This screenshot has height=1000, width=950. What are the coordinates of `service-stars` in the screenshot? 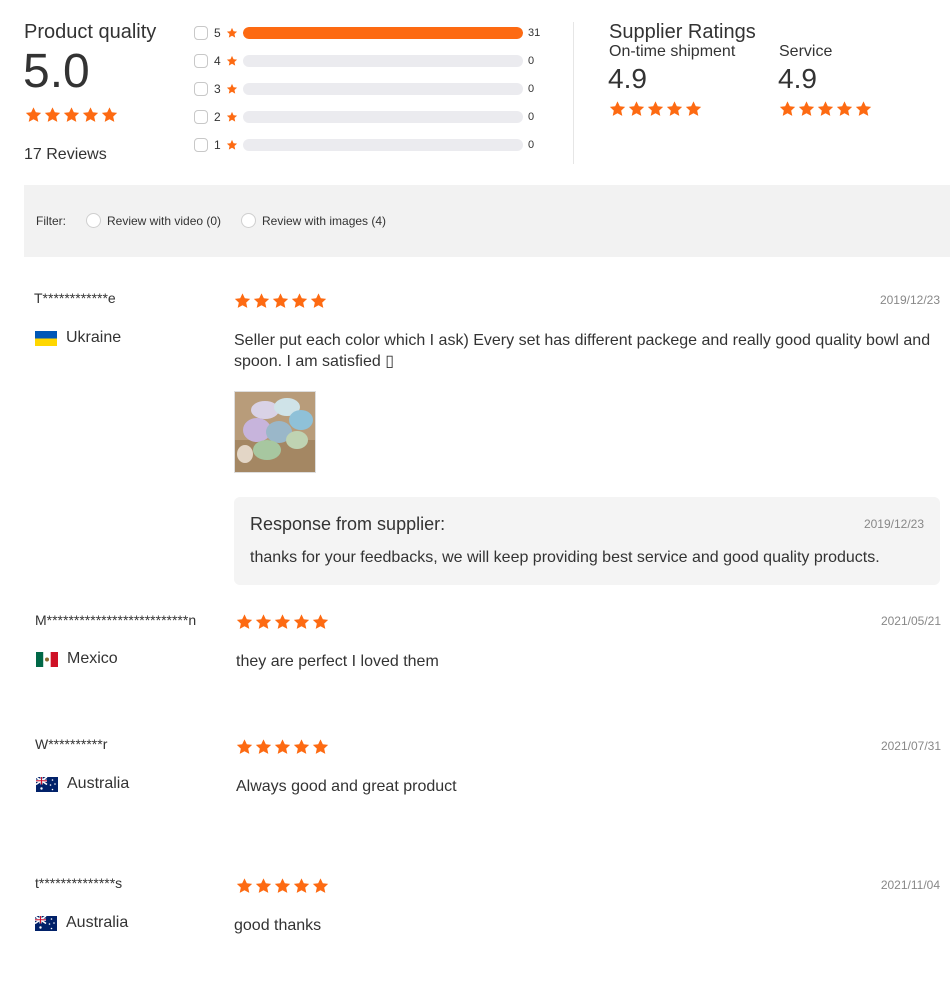 It's located at (825, 109).